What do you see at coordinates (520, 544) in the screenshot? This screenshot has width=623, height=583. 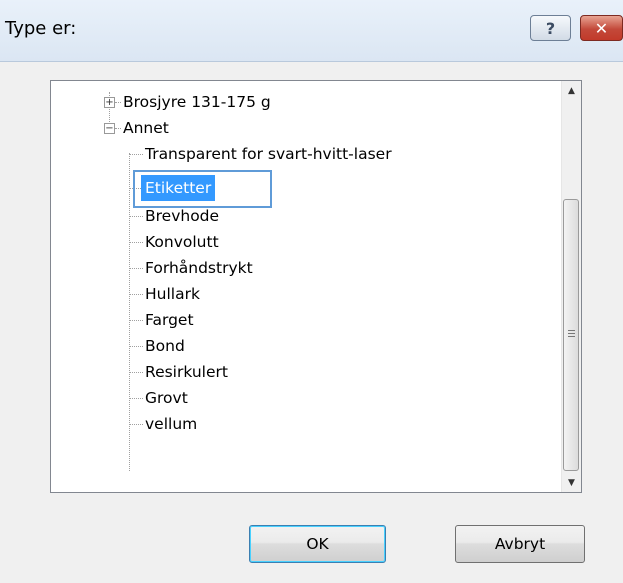 I see `cancel-button: Avbryt` at bounding box center [520, 544].